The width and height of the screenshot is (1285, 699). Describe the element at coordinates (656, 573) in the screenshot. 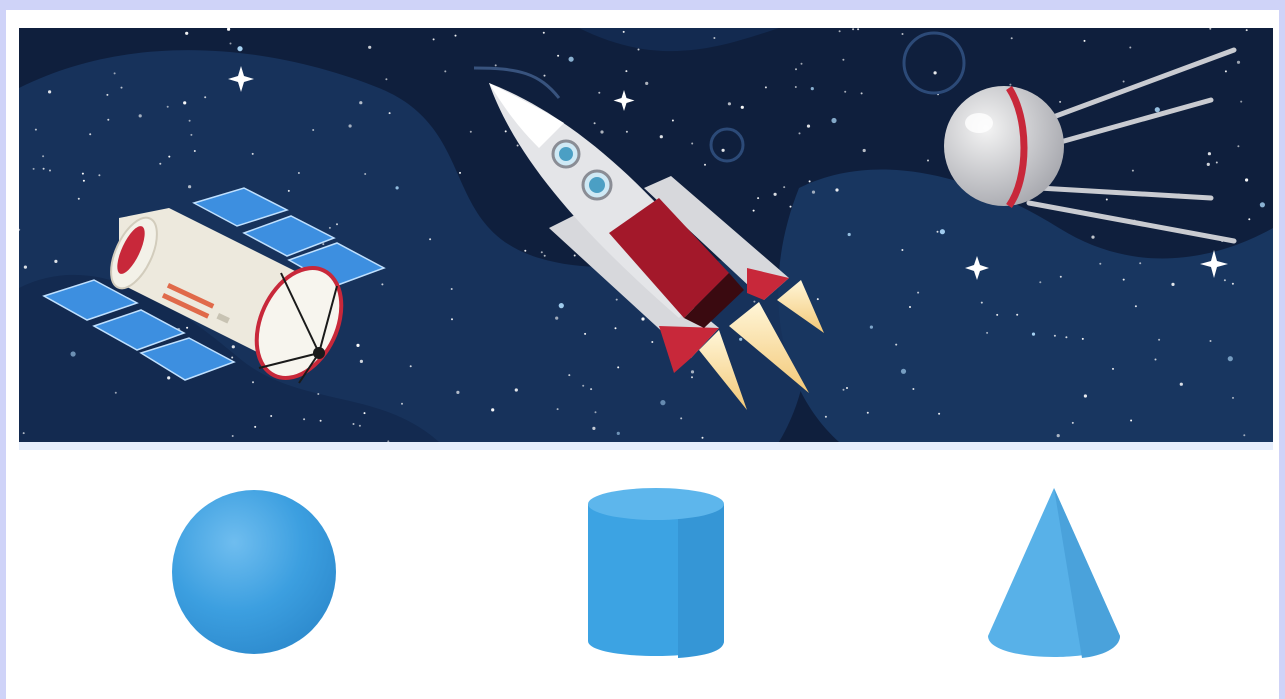

I see `cylinder-shape` at that location.